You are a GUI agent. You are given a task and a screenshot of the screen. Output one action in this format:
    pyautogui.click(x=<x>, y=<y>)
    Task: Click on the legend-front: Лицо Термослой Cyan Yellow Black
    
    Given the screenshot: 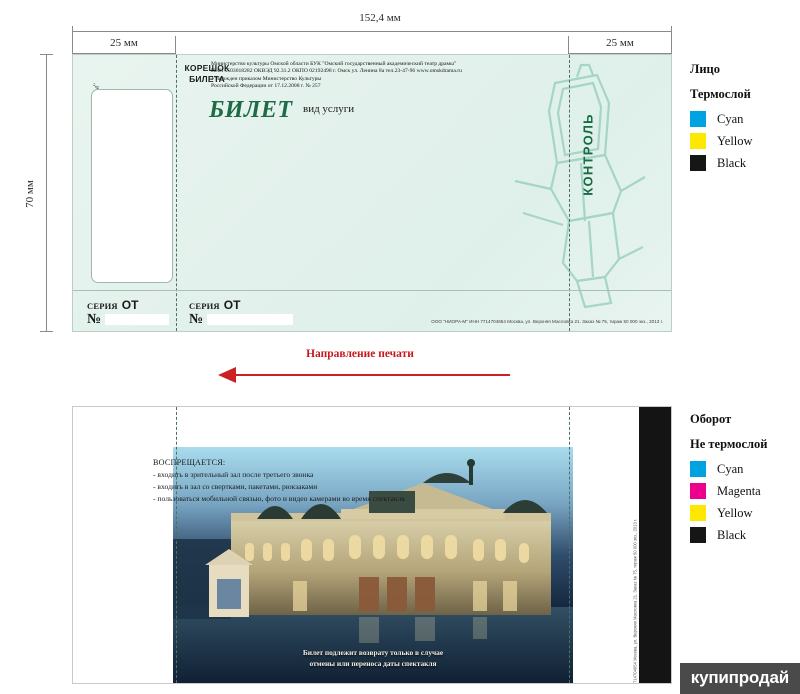 What is the action you would take?
    pyautogui.click(x=721, y=119)
    